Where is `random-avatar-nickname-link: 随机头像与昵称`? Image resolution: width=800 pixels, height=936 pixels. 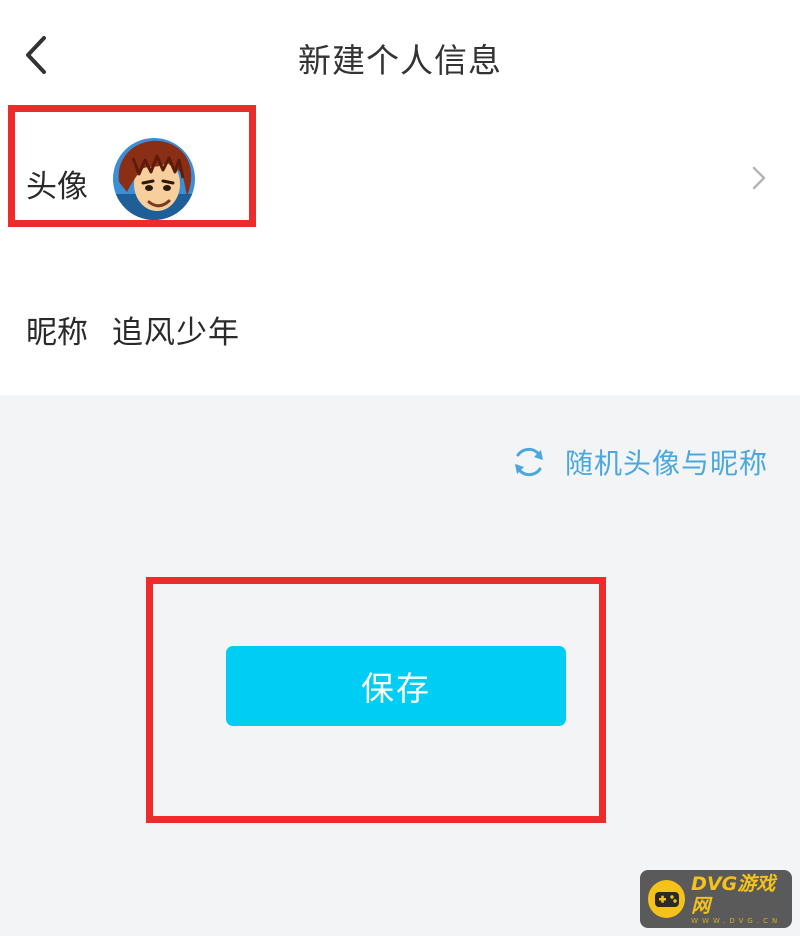 random-avatar-nickname-link: 随机头像与昵称 is located at coordinates (639, 462).